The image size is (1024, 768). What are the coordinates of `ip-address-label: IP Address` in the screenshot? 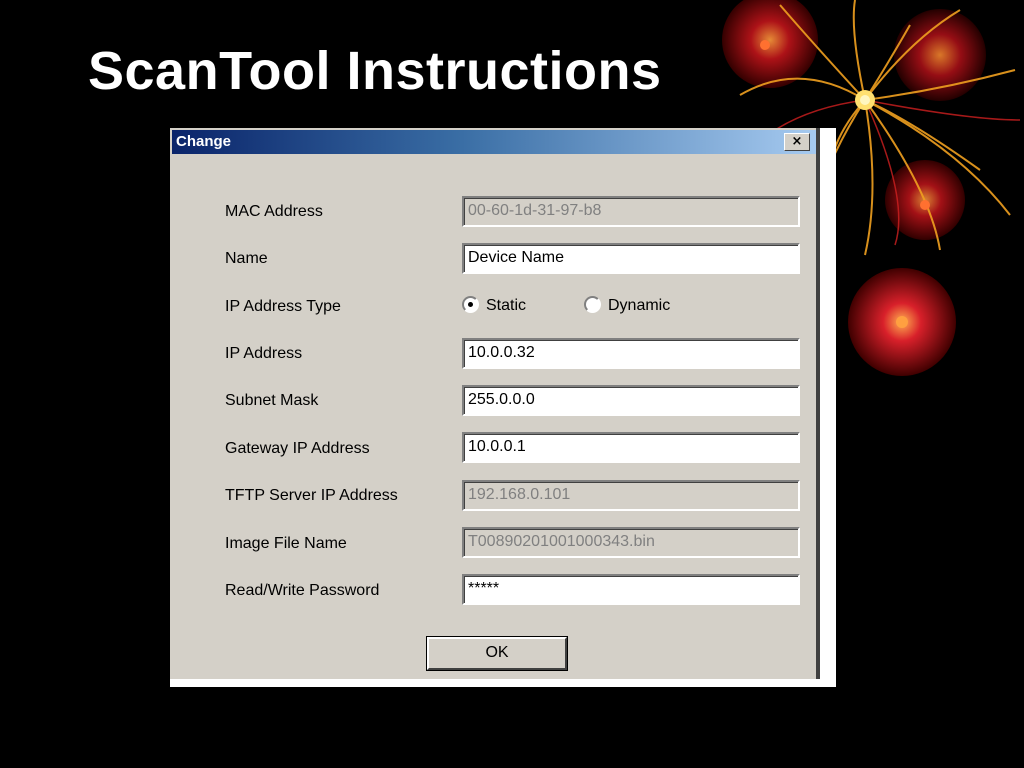 It's located at (264, 353).